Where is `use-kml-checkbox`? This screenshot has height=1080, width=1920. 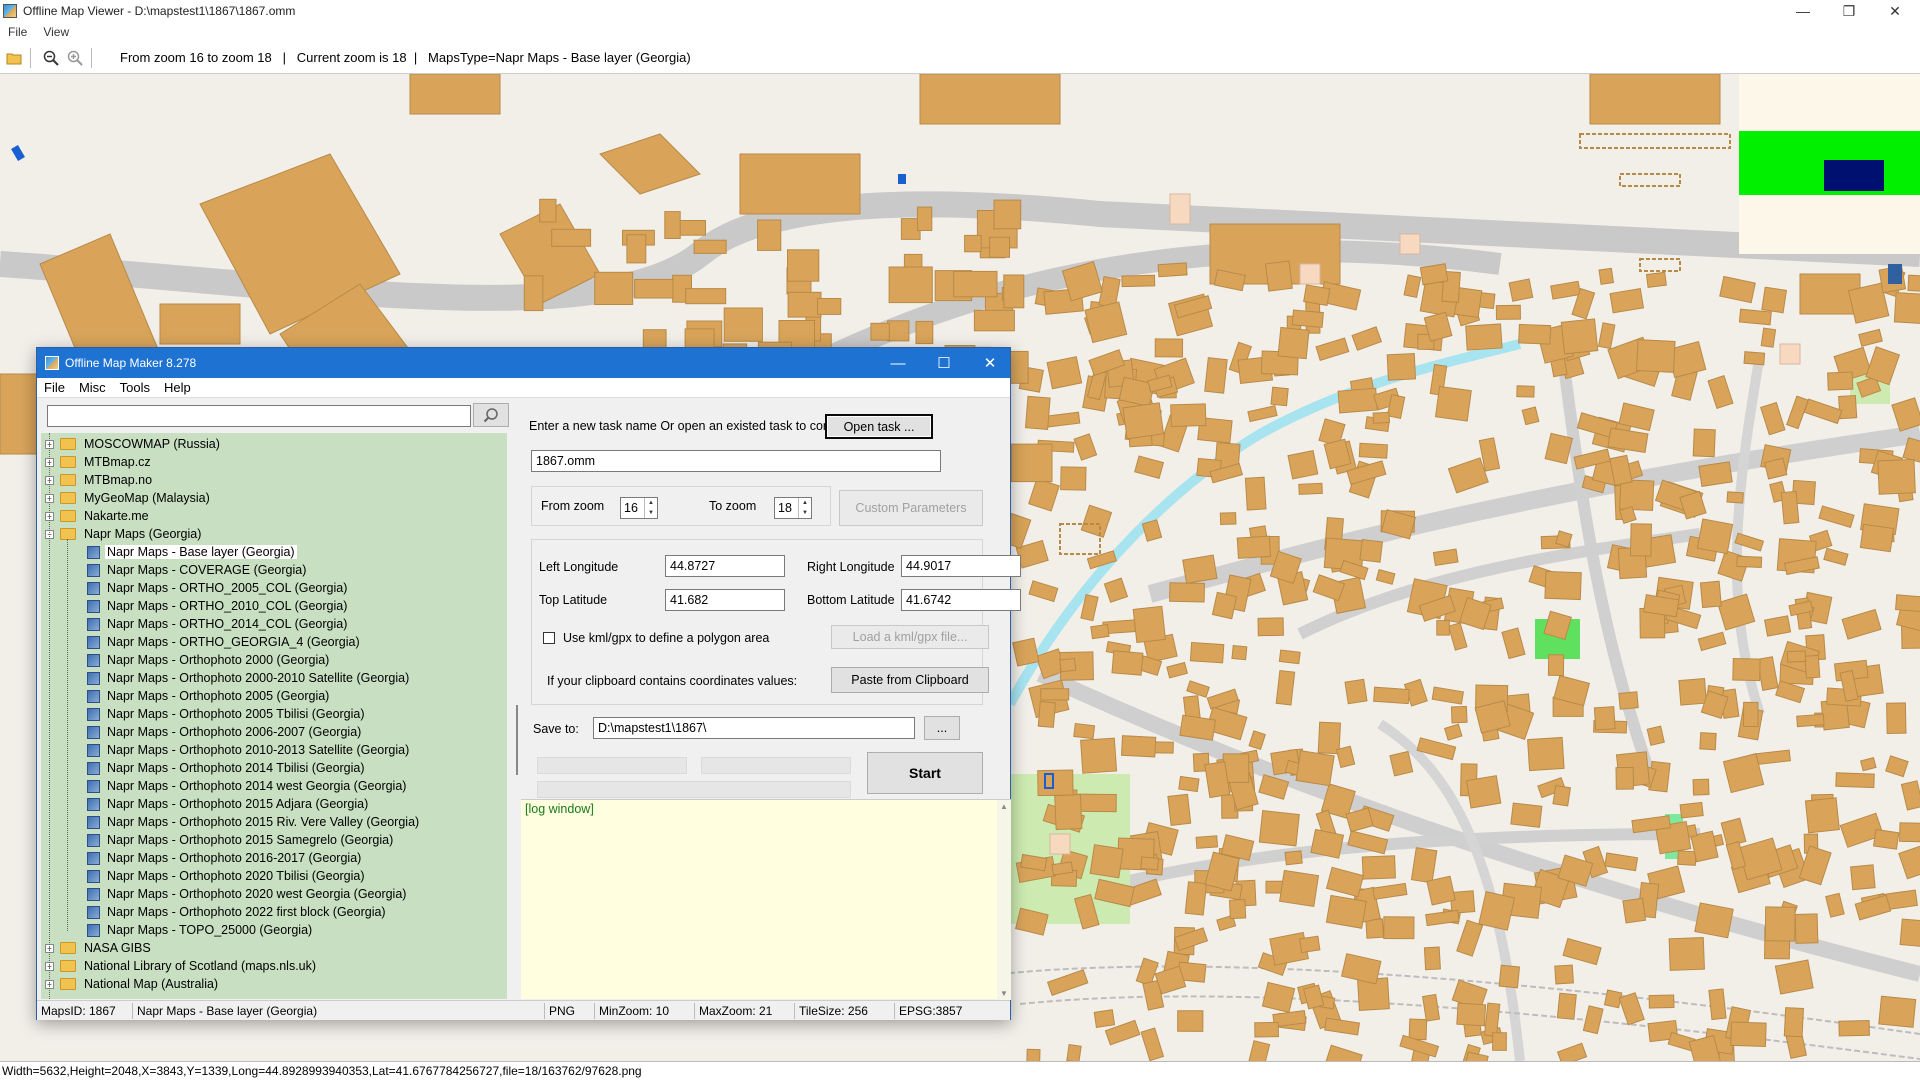
use-kml-checkbox is located at coordinates (549, 638).